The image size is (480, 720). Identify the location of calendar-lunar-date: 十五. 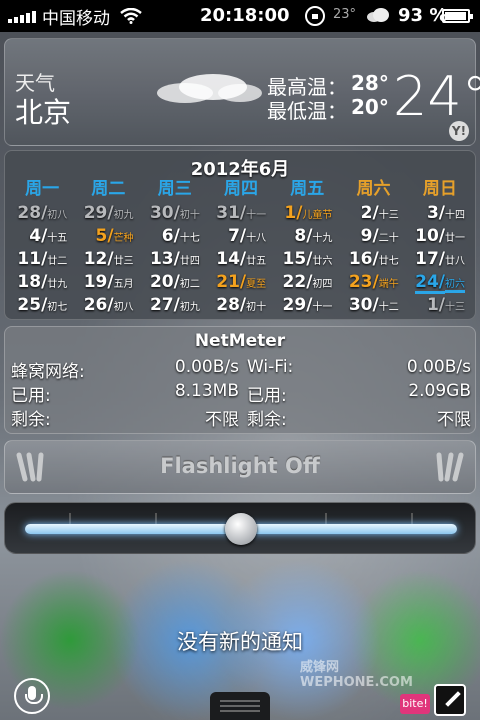
(57, 238).